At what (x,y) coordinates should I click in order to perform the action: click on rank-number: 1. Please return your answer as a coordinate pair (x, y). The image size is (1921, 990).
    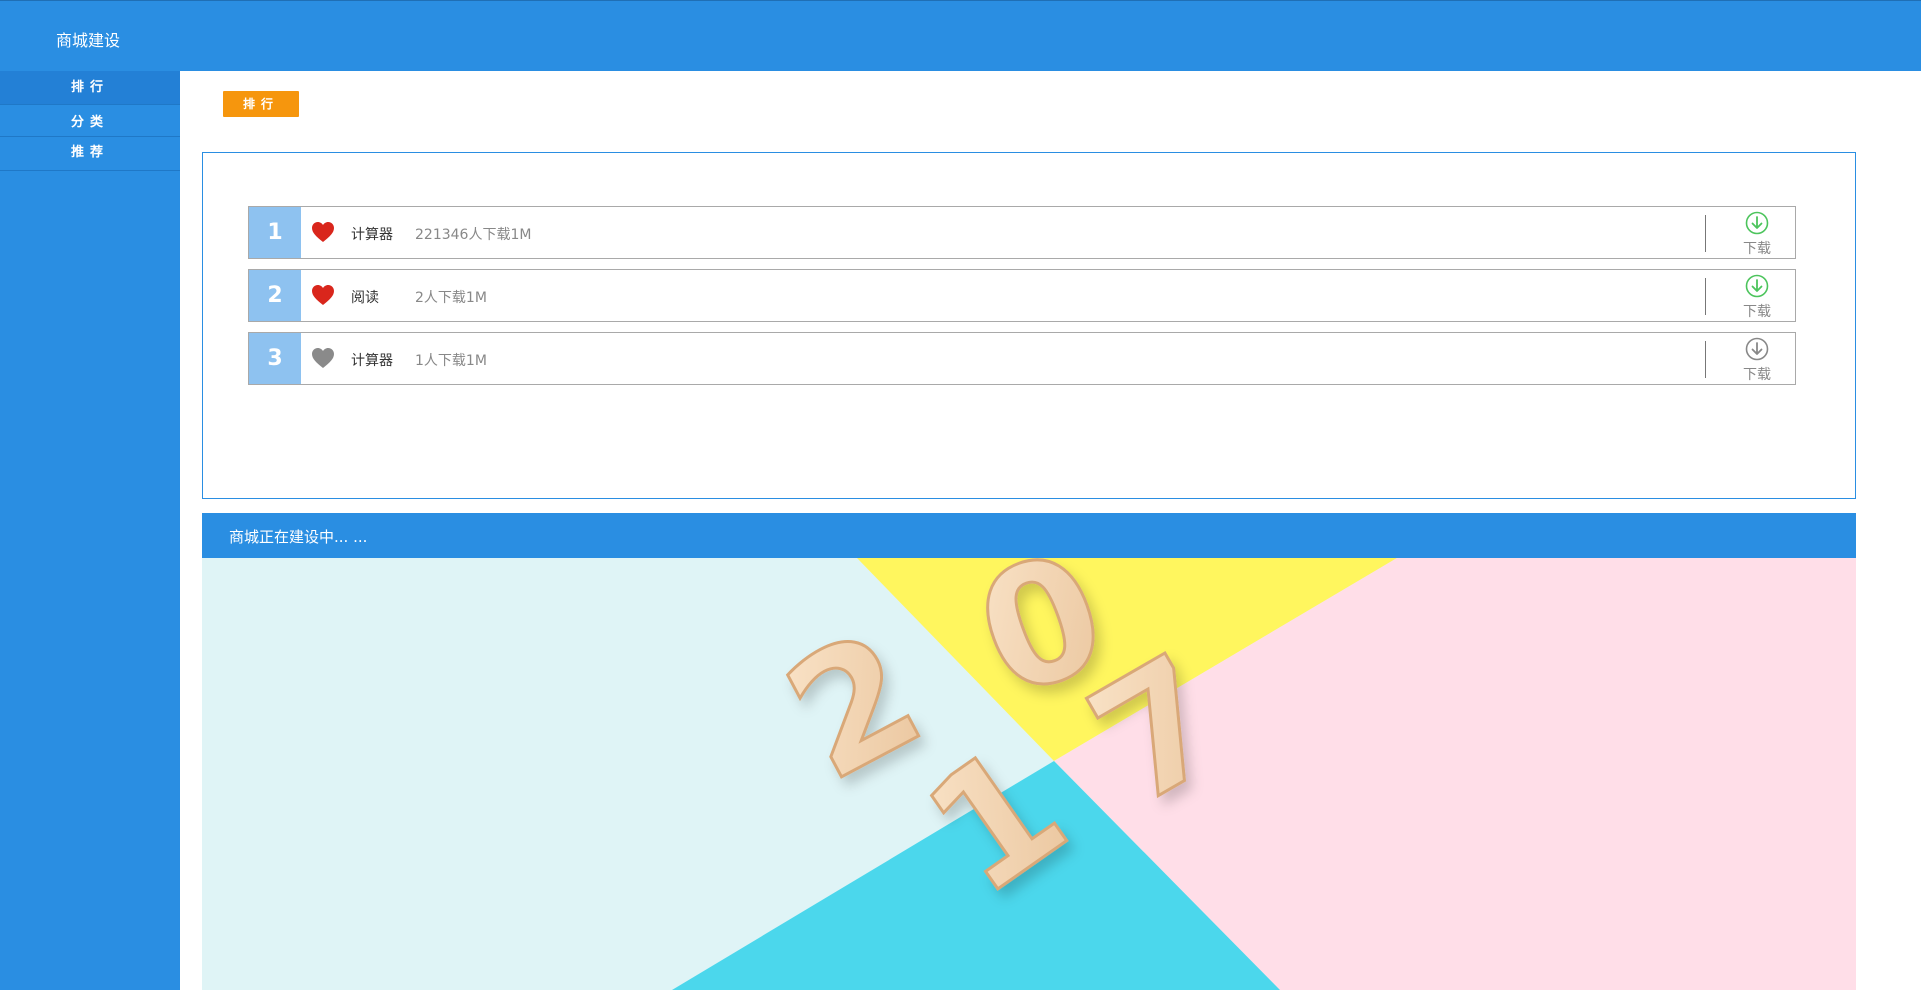
    Looking at the image, I should click on (275, 232).